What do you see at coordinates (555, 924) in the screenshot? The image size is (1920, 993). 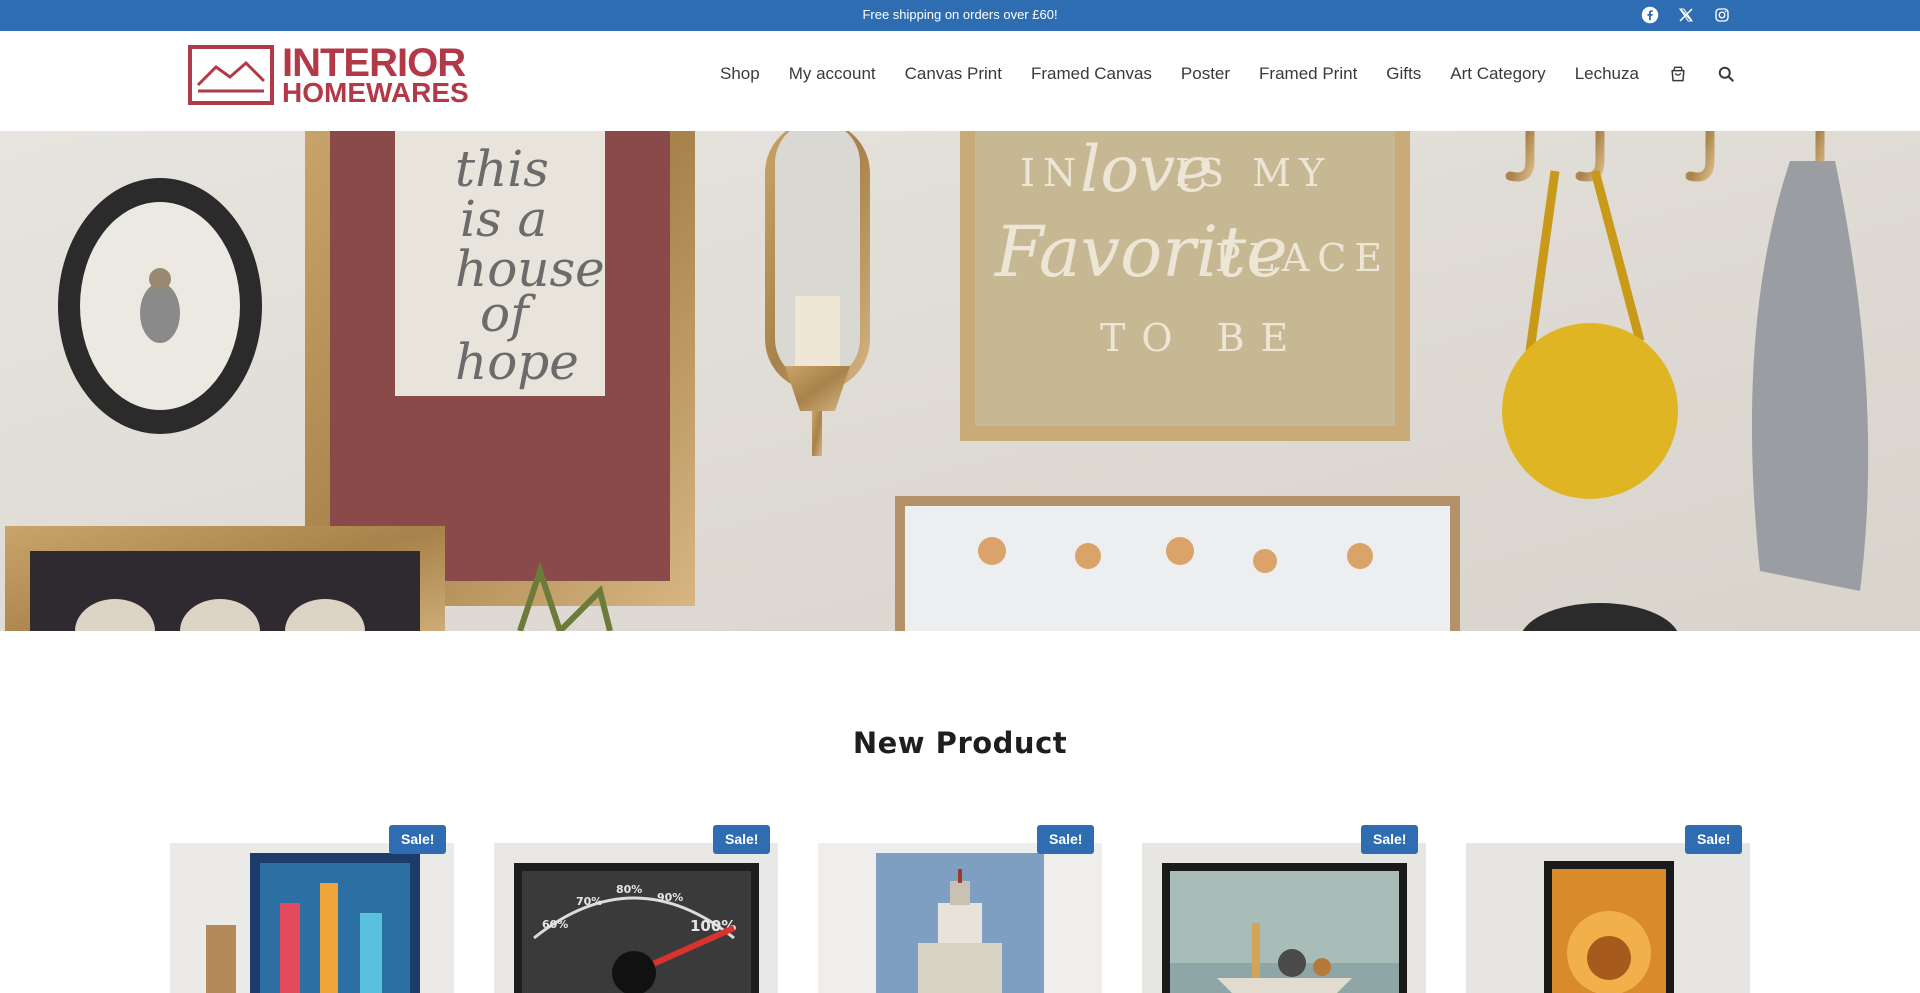 I see `gauge-label-60: 60%` at bounding box center [555, 924].